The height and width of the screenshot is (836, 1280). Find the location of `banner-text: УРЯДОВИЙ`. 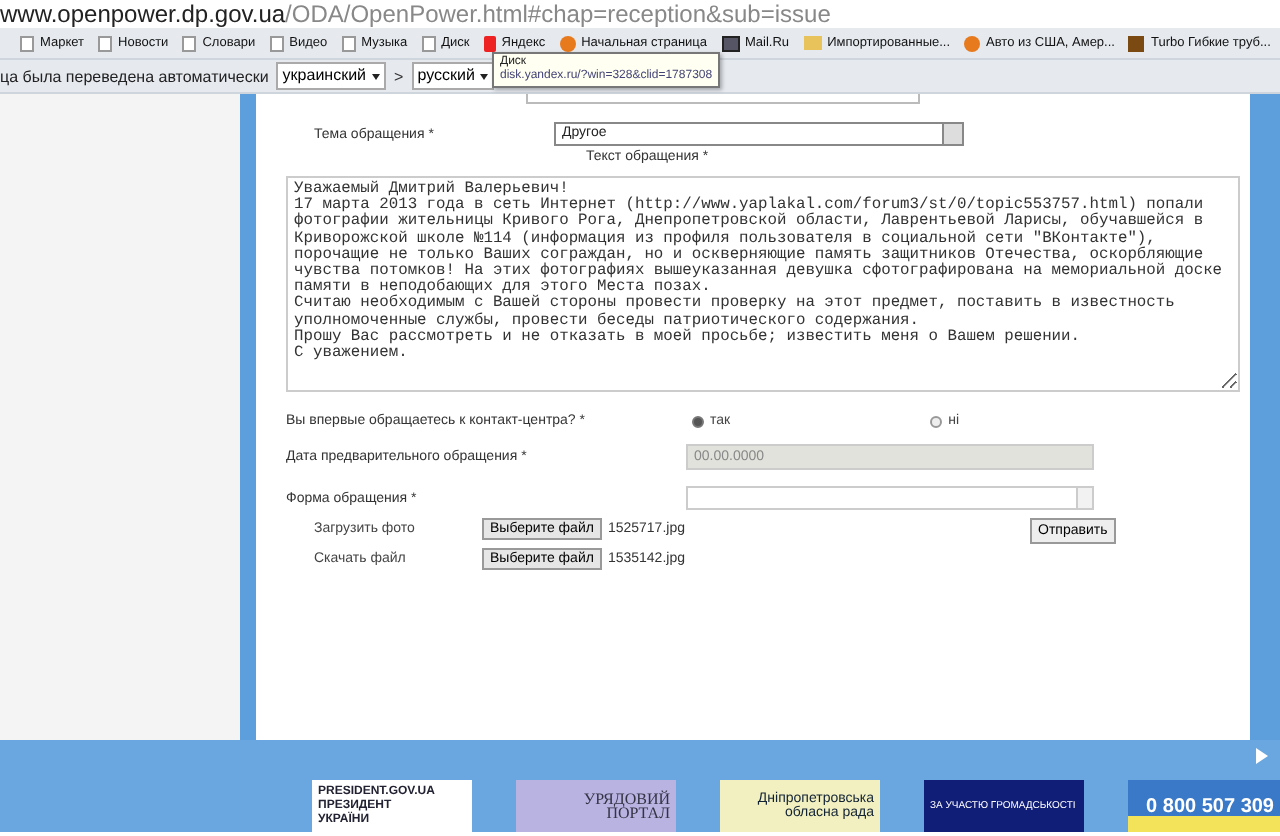

banner-text: УРЯДОВИЙ is located at coordinates (626, 799).